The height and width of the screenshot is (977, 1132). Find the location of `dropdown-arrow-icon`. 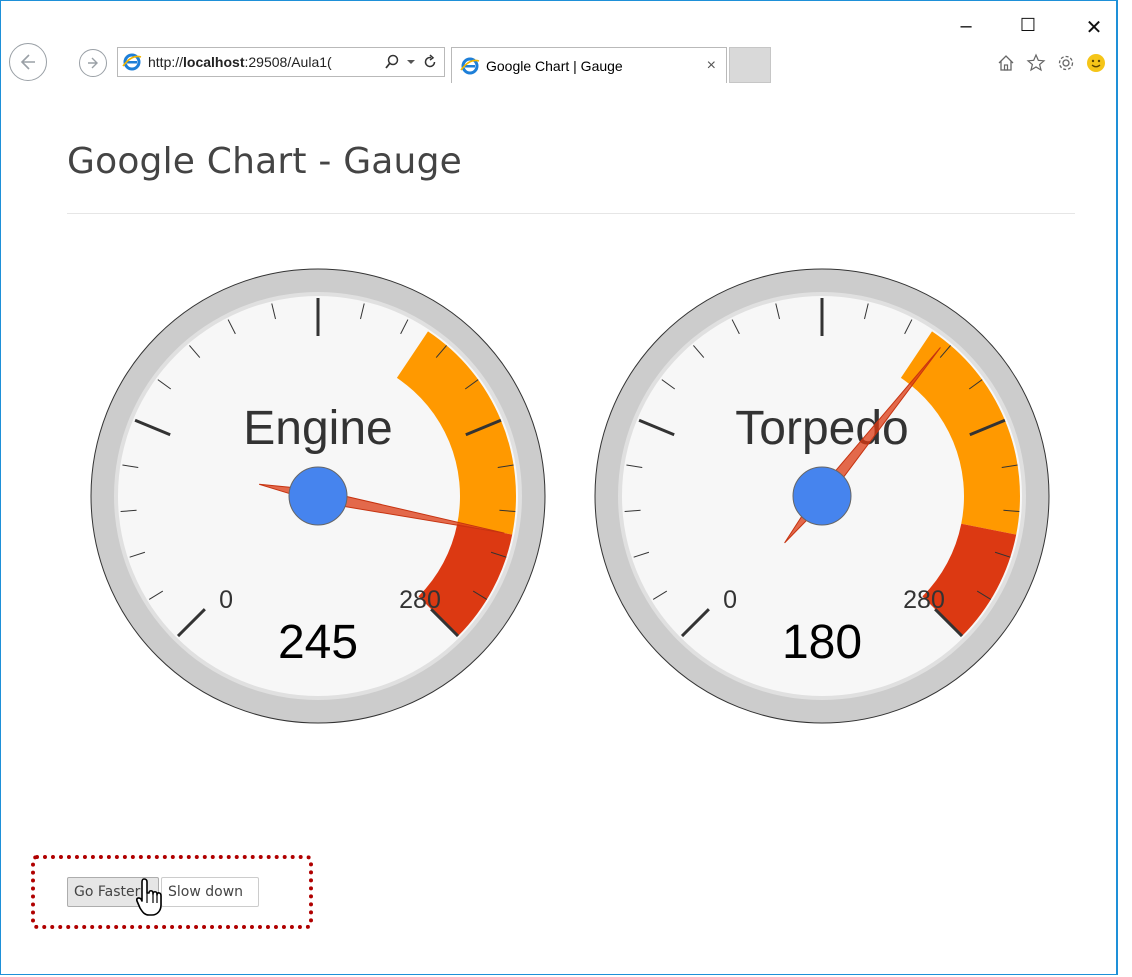

dropdown-arrow-icon is located at coordinates (411, 62).